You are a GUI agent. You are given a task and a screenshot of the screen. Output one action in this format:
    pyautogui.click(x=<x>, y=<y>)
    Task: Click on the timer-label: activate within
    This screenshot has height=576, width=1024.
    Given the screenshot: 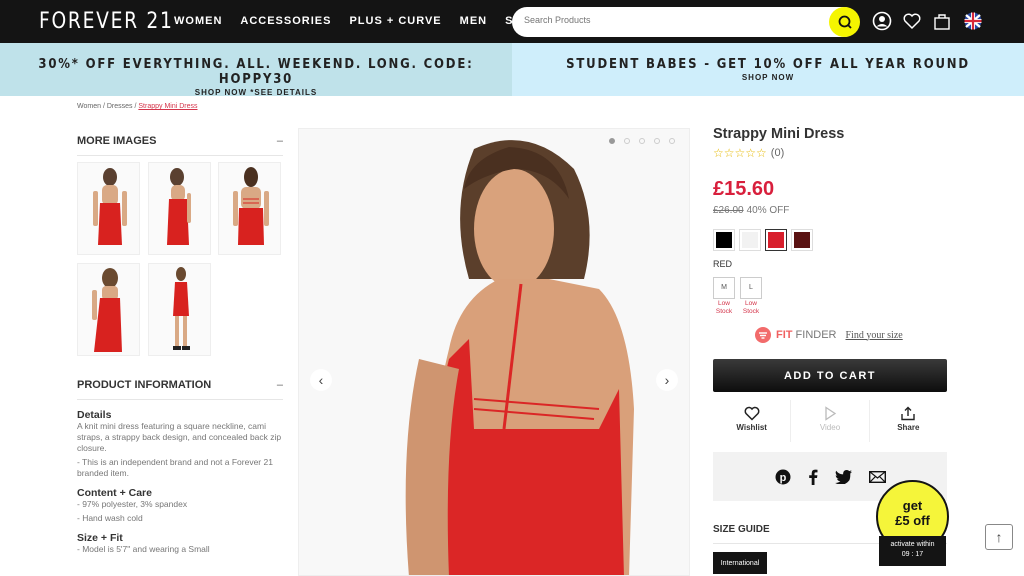 What is the action you would take?
    pyautogui.click(x=912, y=544)
    